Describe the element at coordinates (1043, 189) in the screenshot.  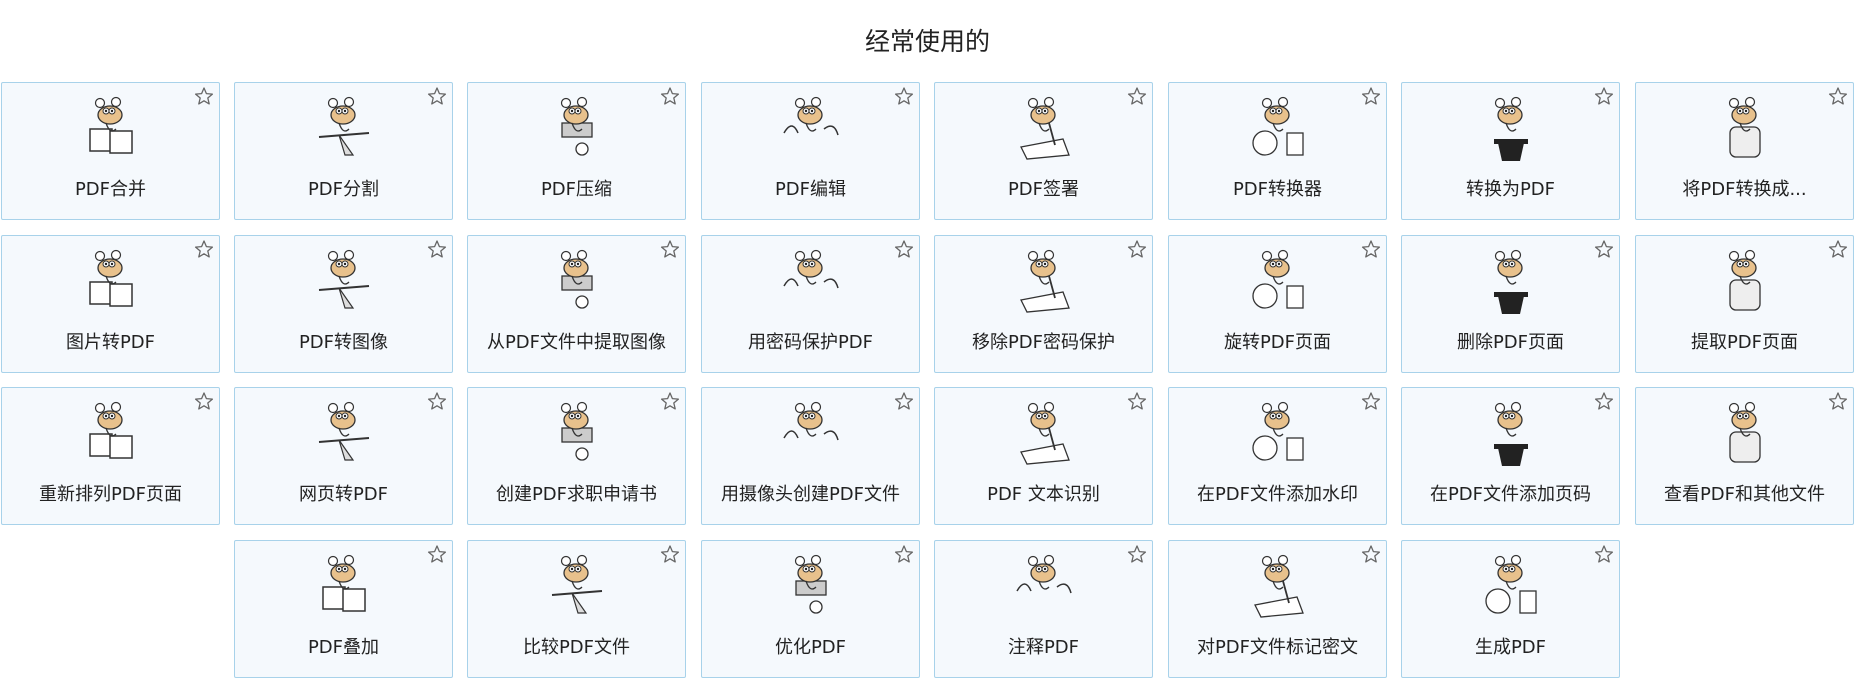
I see `tool-label: PDF签署` at that location.